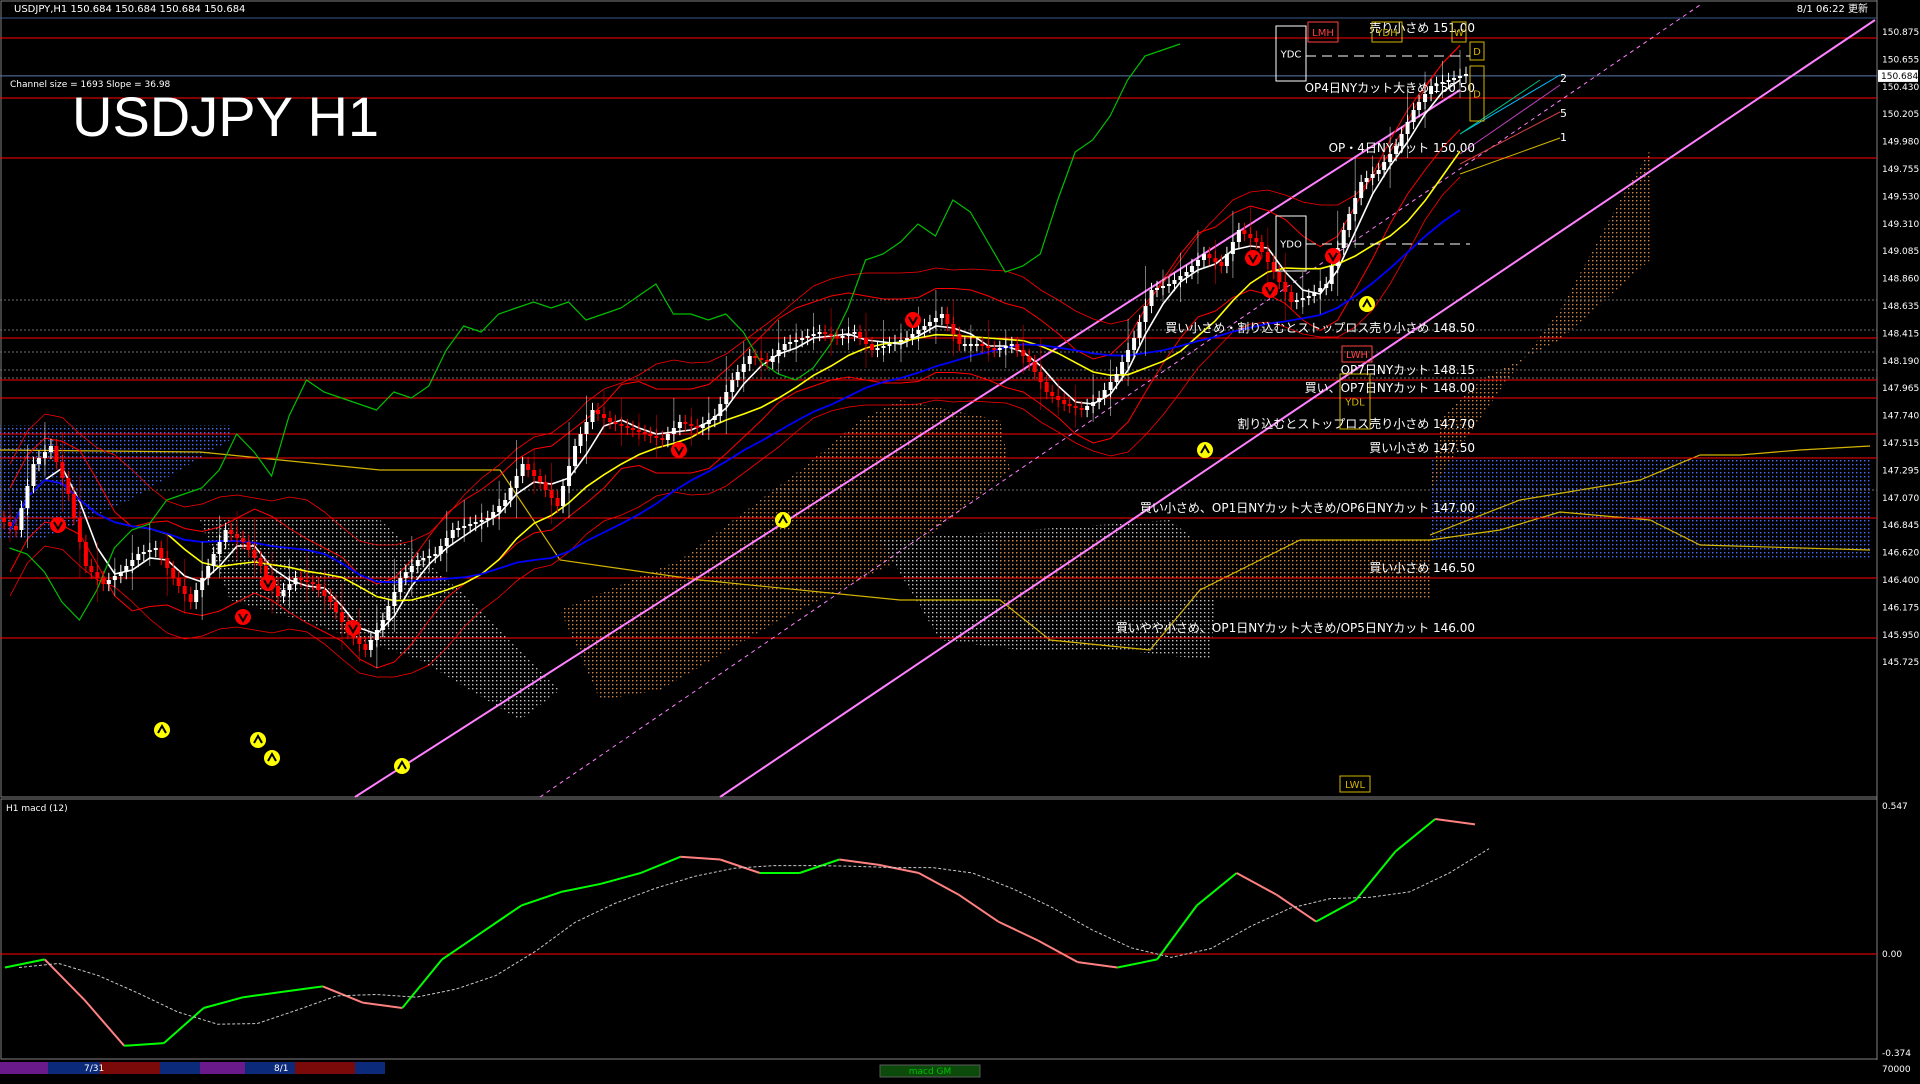 This screenshot has height=1084, width=1920. What do you see at coordinates (1900, 389) in the screenshot?
I see `price-tick-label: 147.965` at bounding box center [1900, 389].